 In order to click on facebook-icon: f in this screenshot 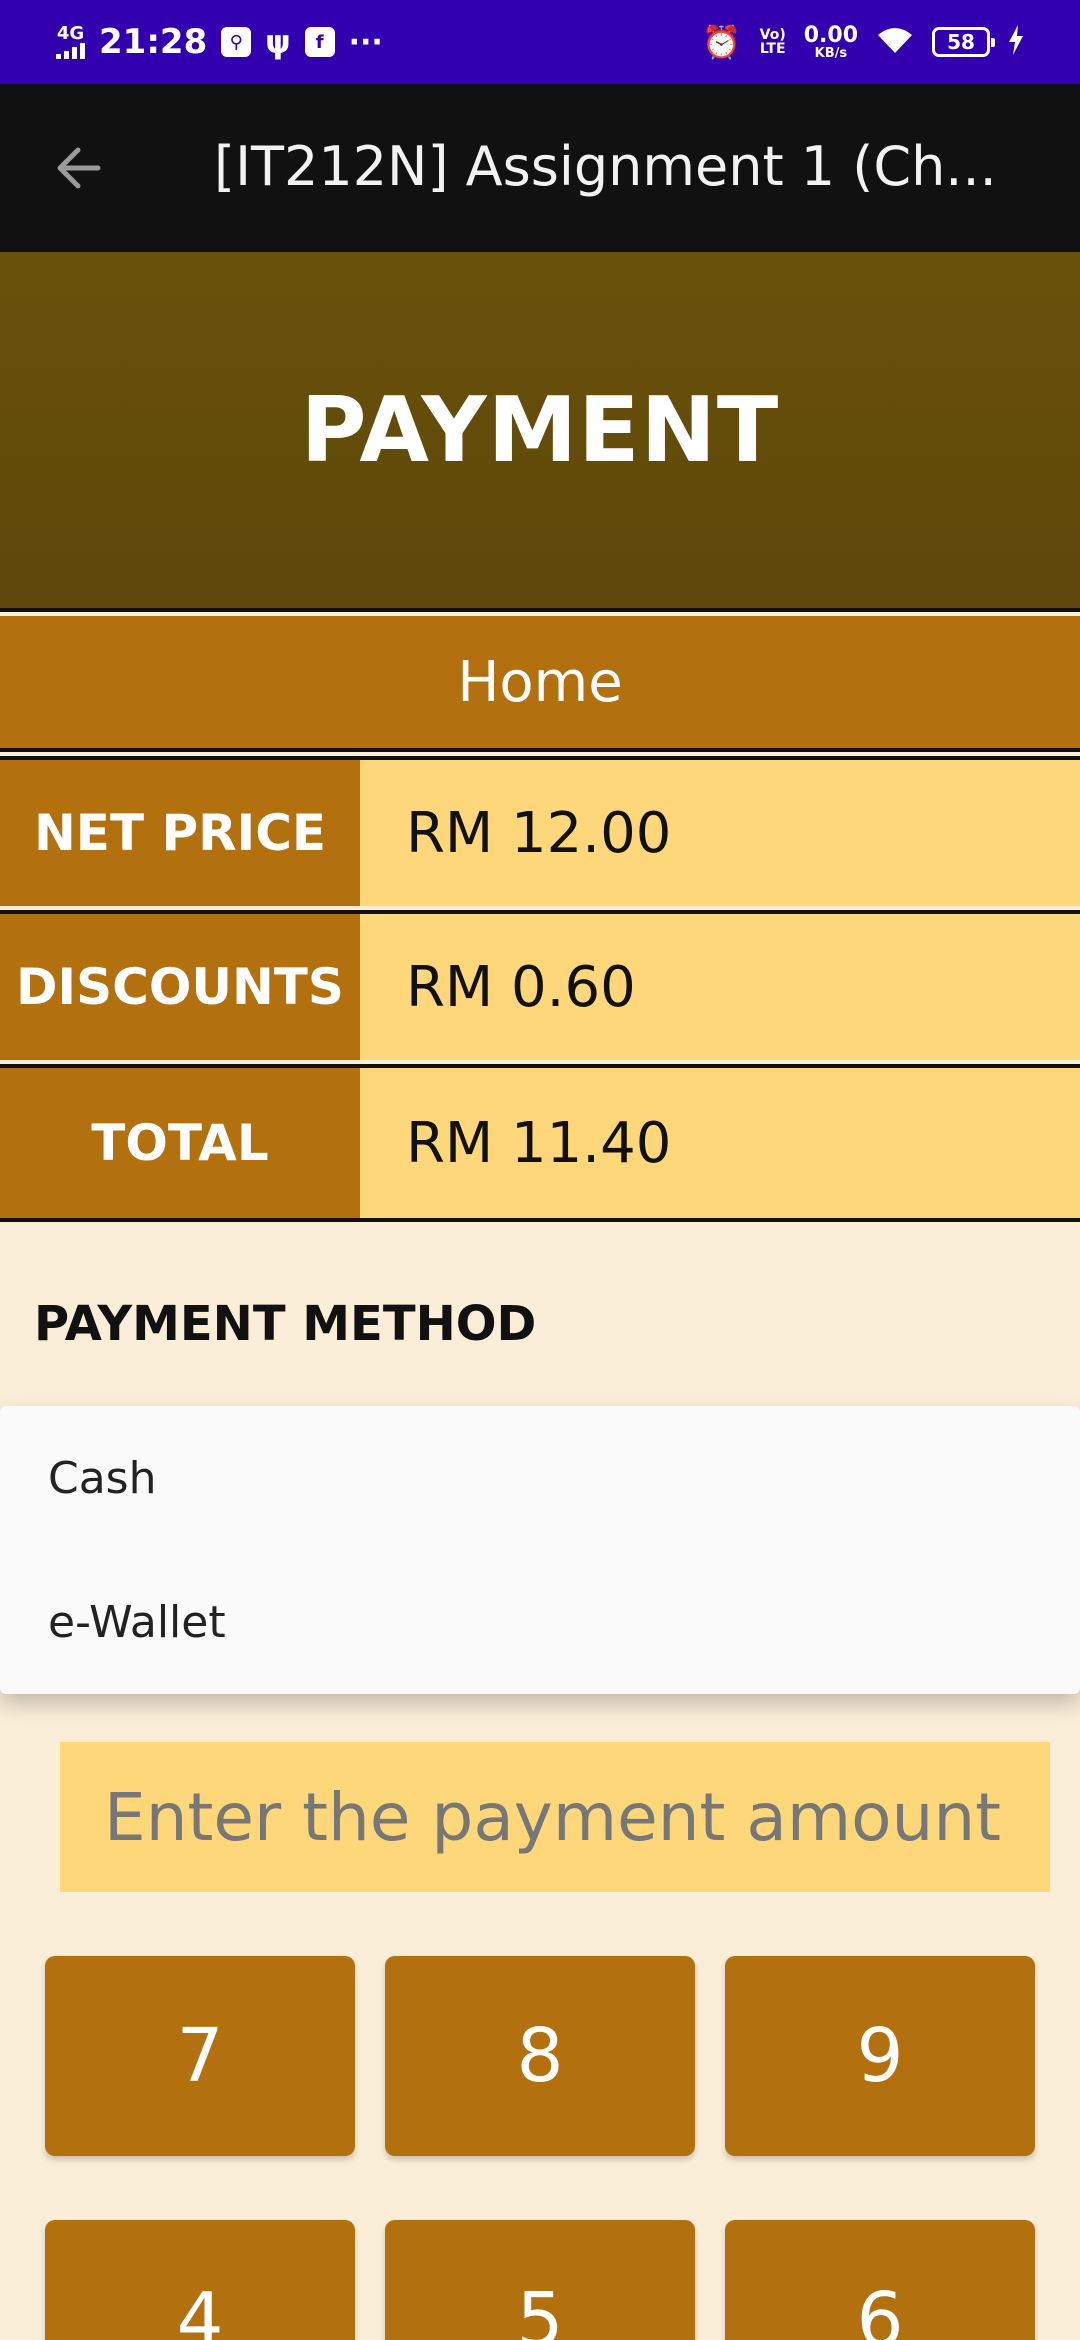, I will do `click(319, 42)`.